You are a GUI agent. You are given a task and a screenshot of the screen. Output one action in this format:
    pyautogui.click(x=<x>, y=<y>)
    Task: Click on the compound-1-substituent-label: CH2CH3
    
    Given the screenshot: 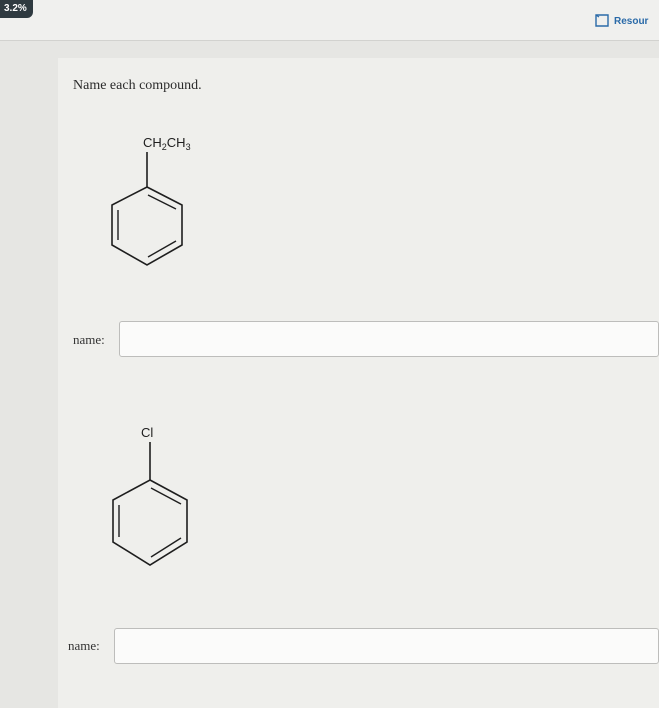 What is the action you would take?
    pyautogui.click(x=167, y=143)
    